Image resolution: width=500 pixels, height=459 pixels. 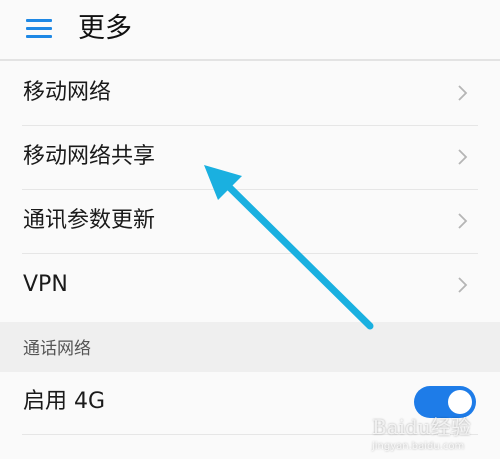 I want to click on page-title: 更多, so click(x=105, y=28).